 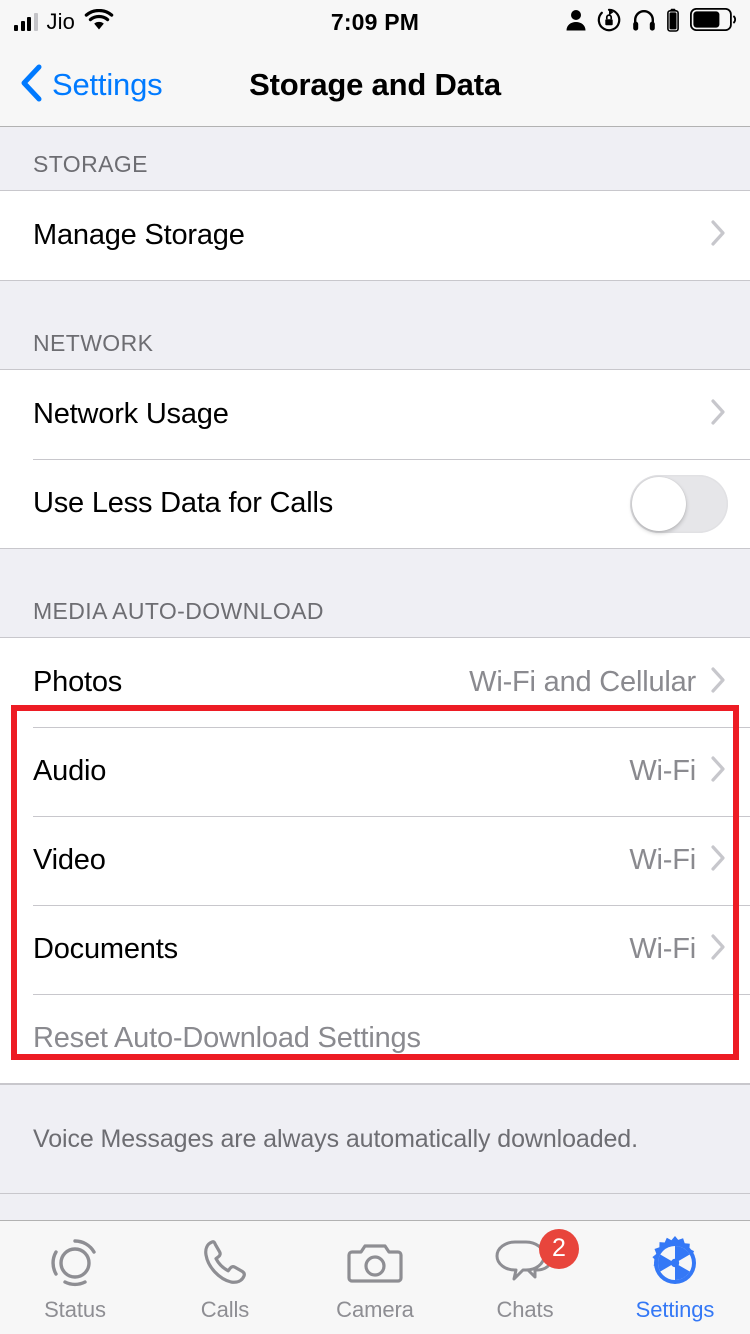 I want to click on battery-icon, so click(x=712, y=21).